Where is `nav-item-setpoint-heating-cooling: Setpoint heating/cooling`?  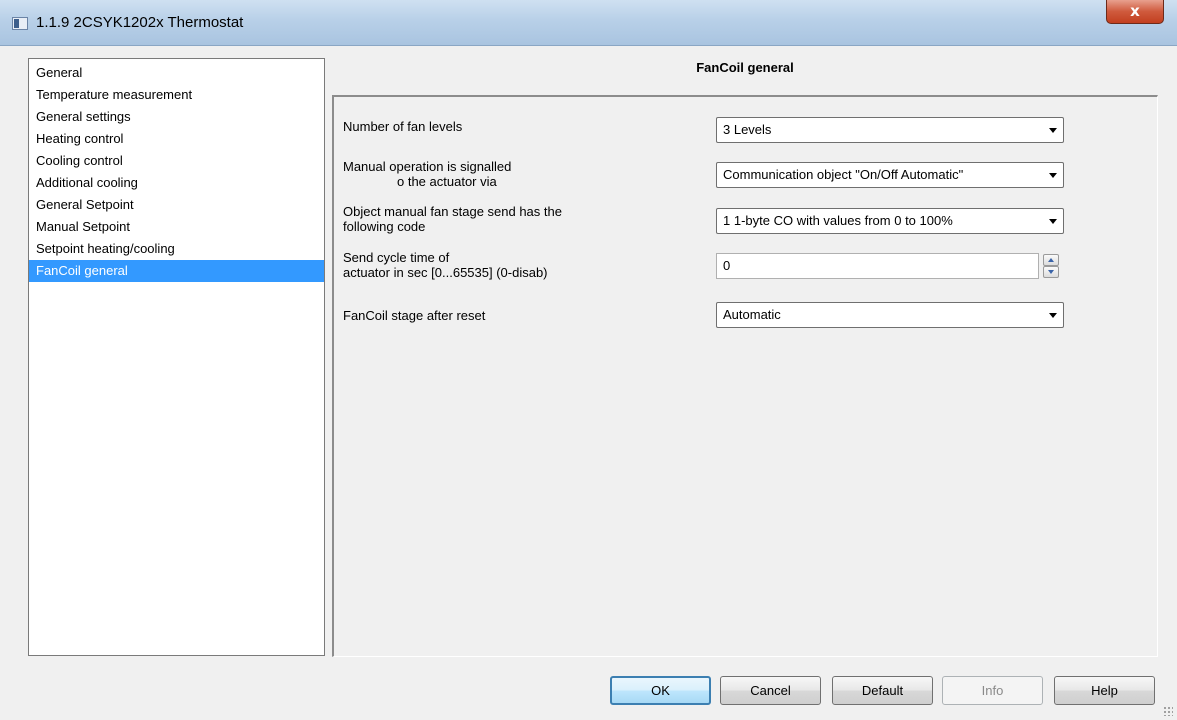 nav-item-setpoint-heating-cooling: Setpoint heating/cooling is located at coordinates (176, 249).